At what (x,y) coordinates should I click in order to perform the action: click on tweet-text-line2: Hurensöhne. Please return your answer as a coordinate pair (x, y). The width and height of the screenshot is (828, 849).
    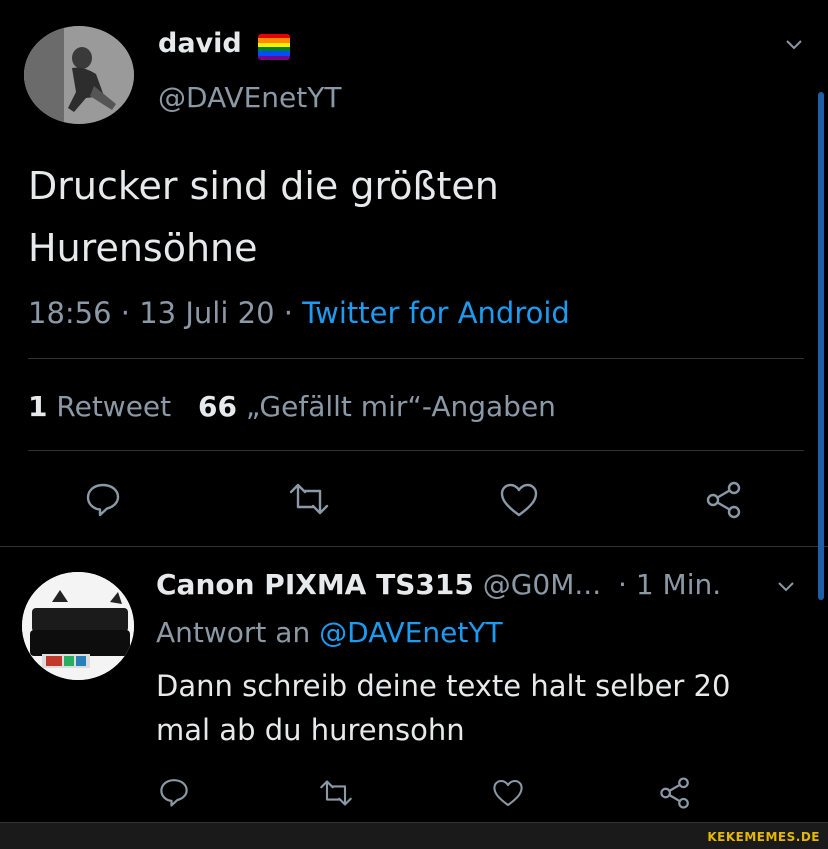
    Looking at the image, I should click on (143, 248).